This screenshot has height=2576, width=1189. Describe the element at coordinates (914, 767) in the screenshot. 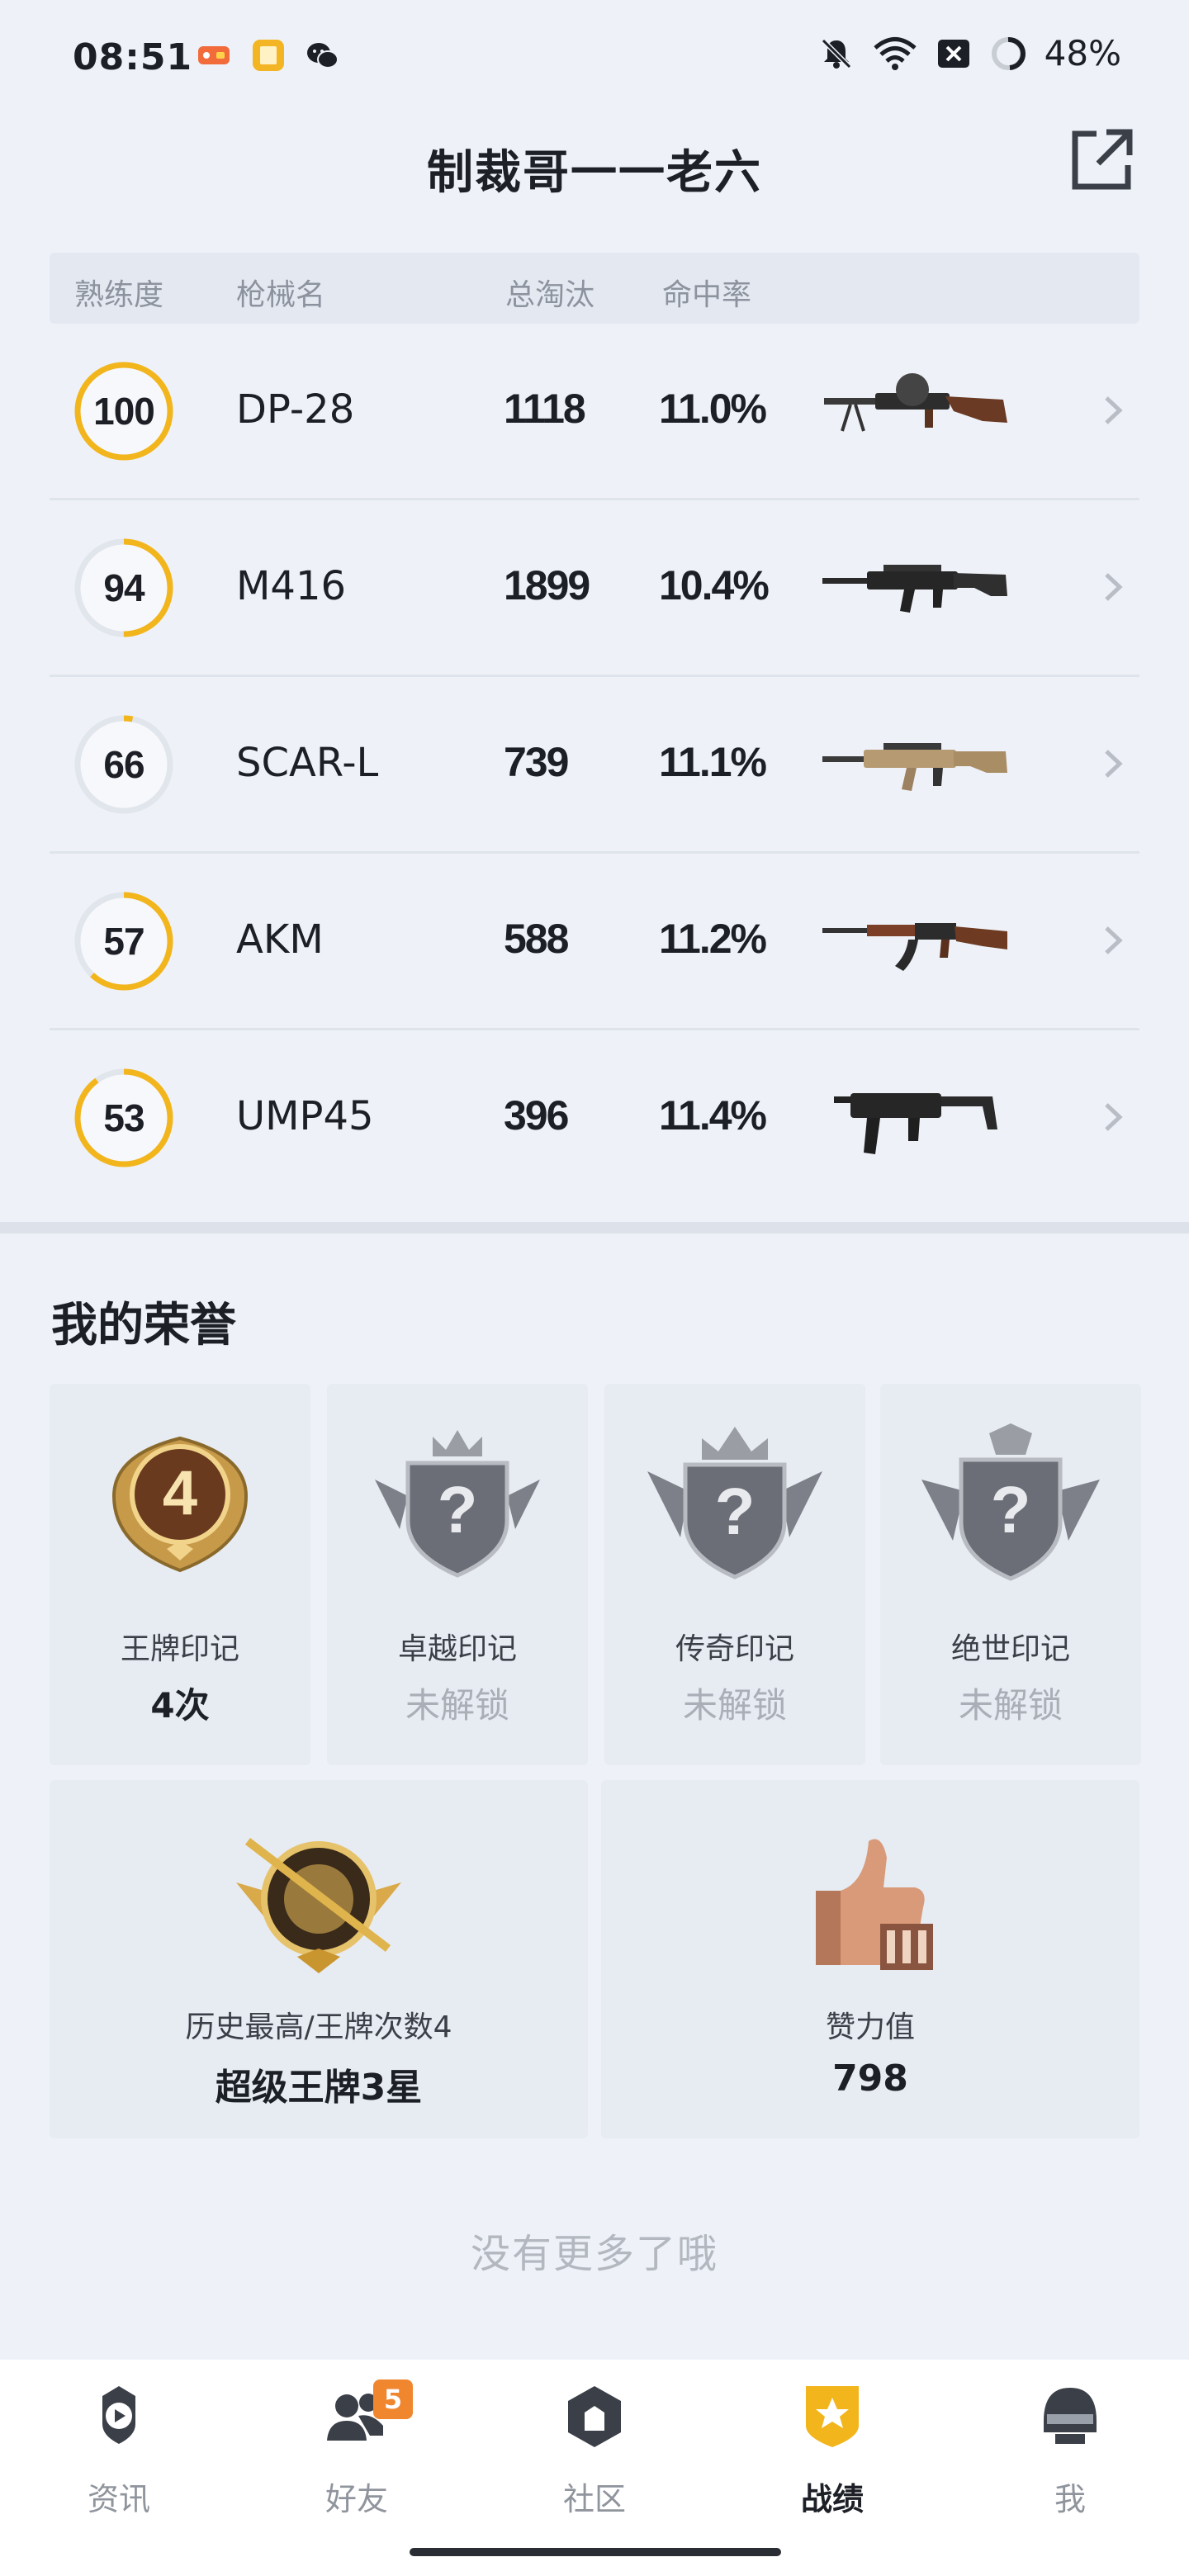

I see `scarl-gun-image` at that location.